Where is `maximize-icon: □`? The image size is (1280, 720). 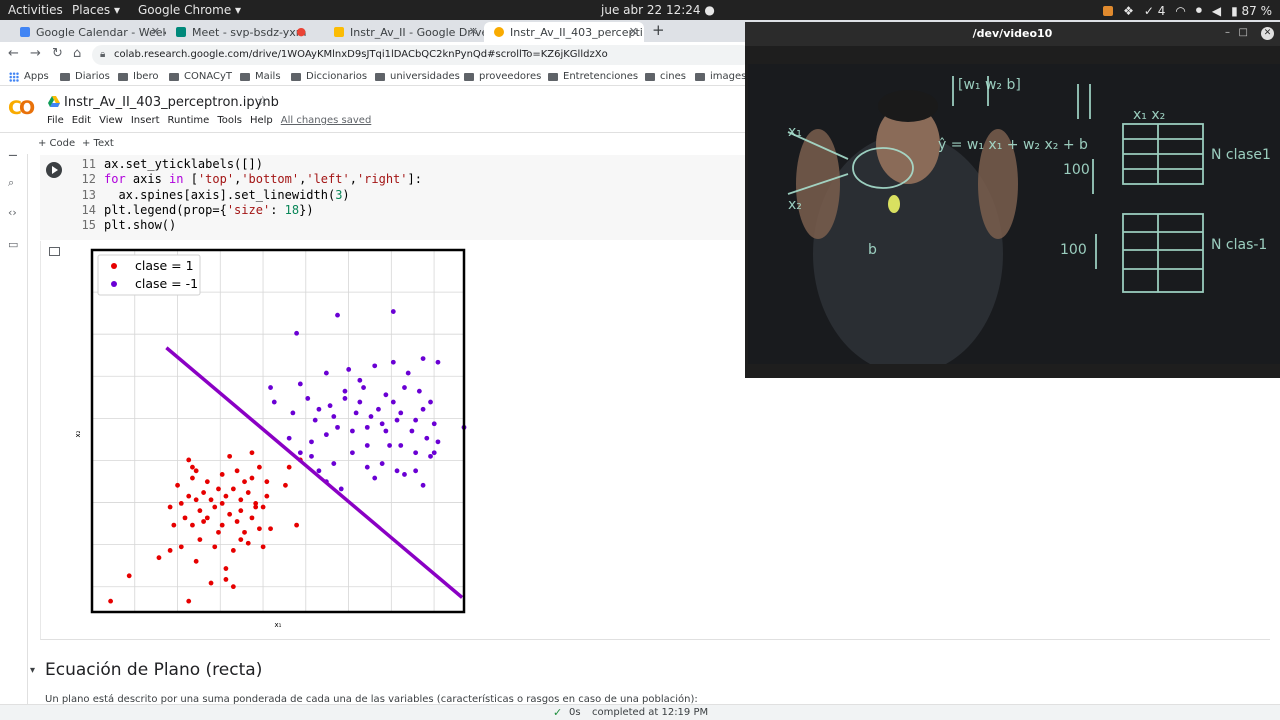
maximize-icon: □ is located at coordinates (1243, 32).